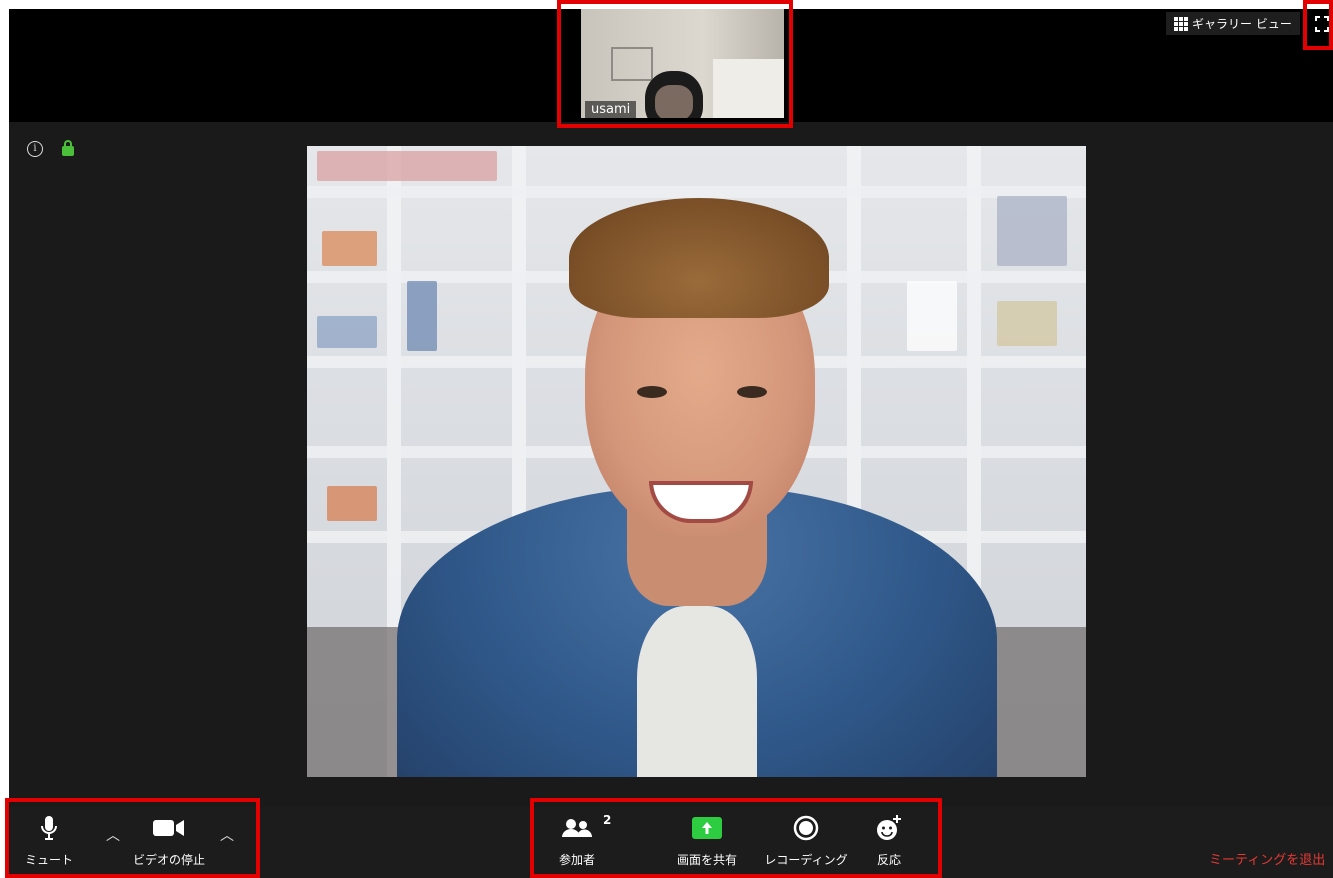  I want to click on mute-button: ミュート, so click(49, 842).